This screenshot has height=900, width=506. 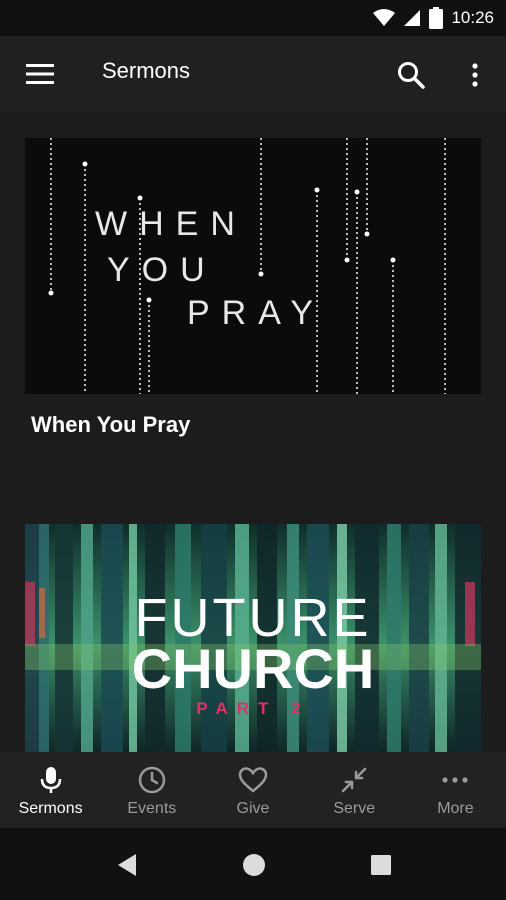 I want to click on recents-square-icon, so click(x=381, y=865).